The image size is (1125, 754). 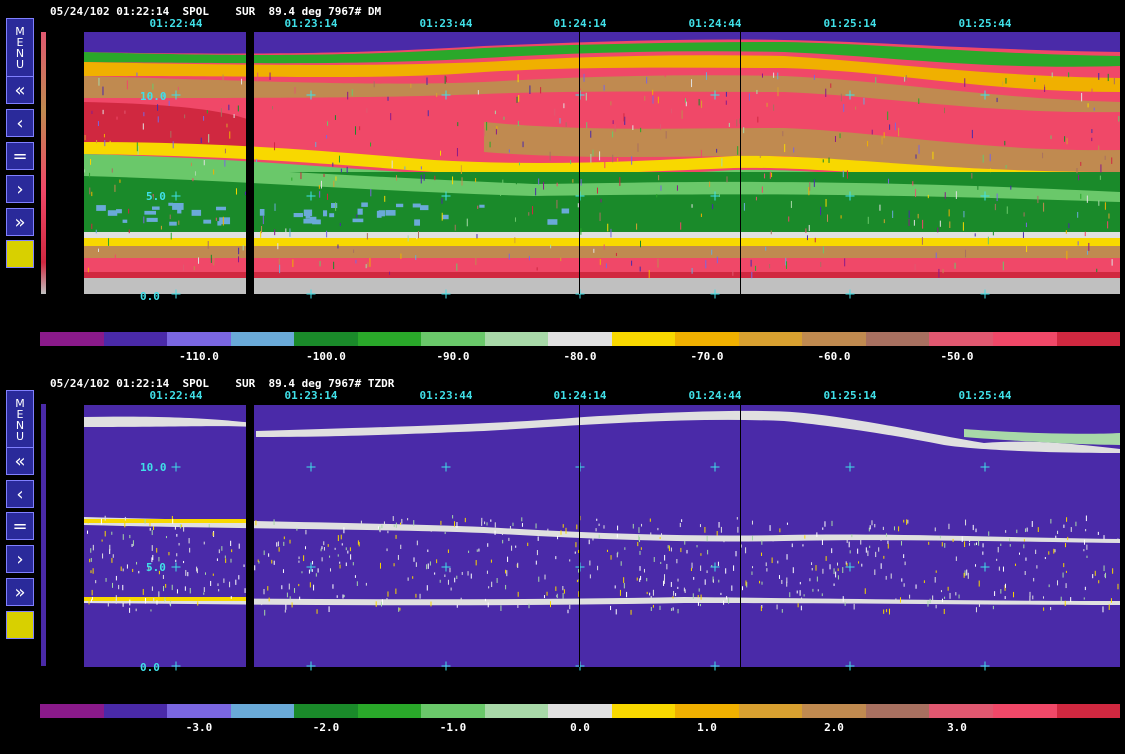 I want to click on colorbar-swatch, so click(x=72, y=711).